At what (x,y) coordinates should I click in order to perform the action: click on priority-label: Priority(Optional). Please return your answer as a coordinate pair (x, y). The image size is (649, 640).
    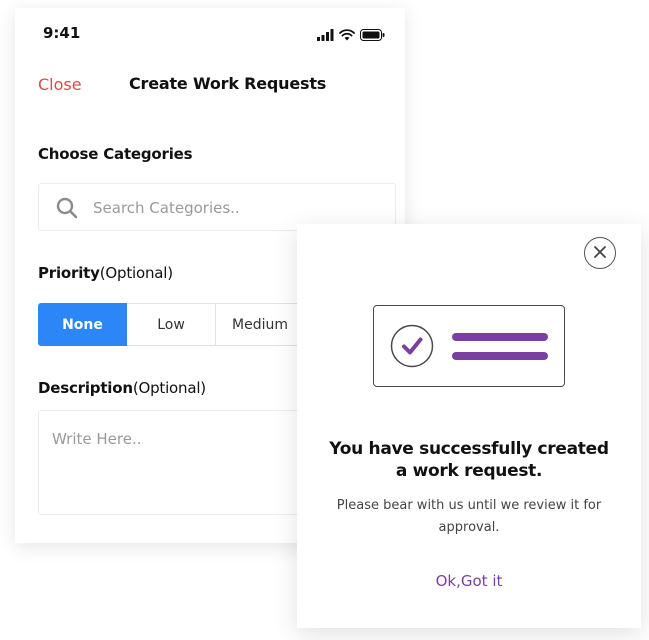
    Looking at the image, I should click on (105, 273).